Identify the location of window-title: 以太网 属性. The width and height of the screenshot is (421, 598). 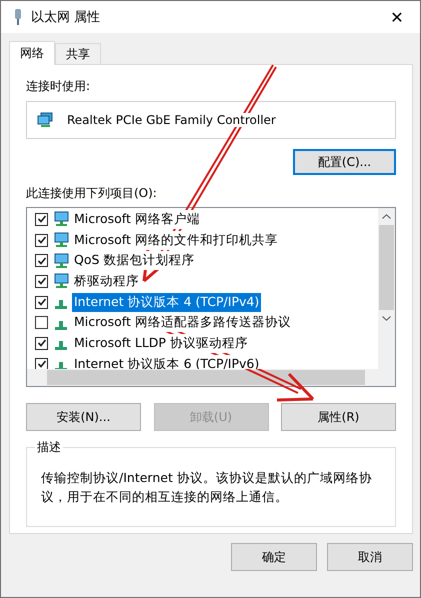
(65, 17).